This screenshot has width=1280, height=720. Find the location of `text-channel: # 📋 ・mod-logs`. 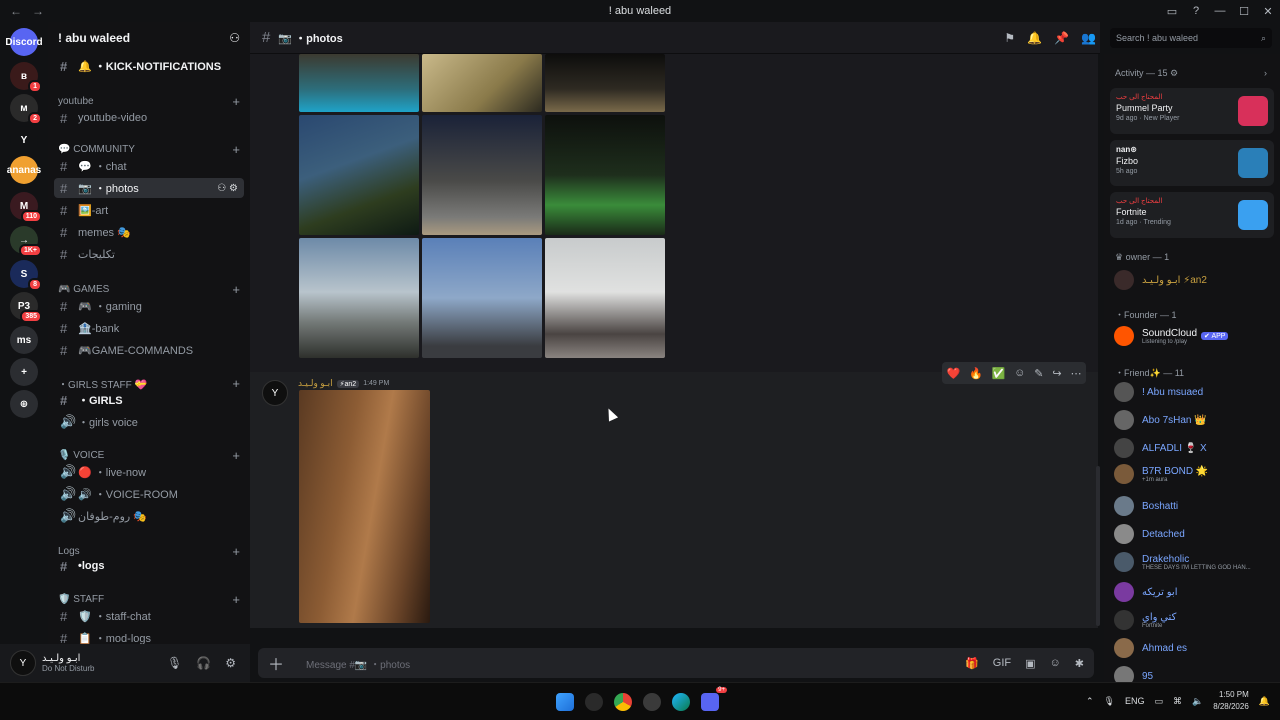

text-channel: # 📋 ・mod-logs is located at coordinates (149, 636).